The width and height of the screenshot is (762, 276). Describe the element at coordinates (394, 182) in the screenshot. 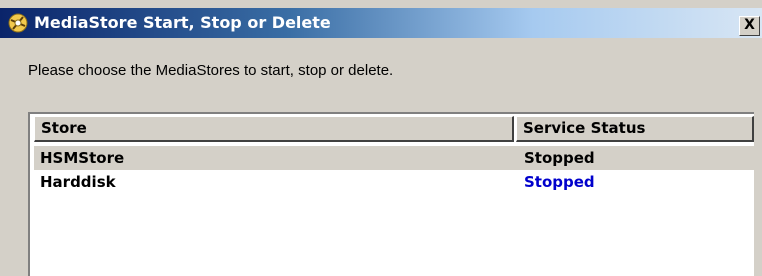

I see `list-row-harddisk: Harddisk Stopped` at that location.